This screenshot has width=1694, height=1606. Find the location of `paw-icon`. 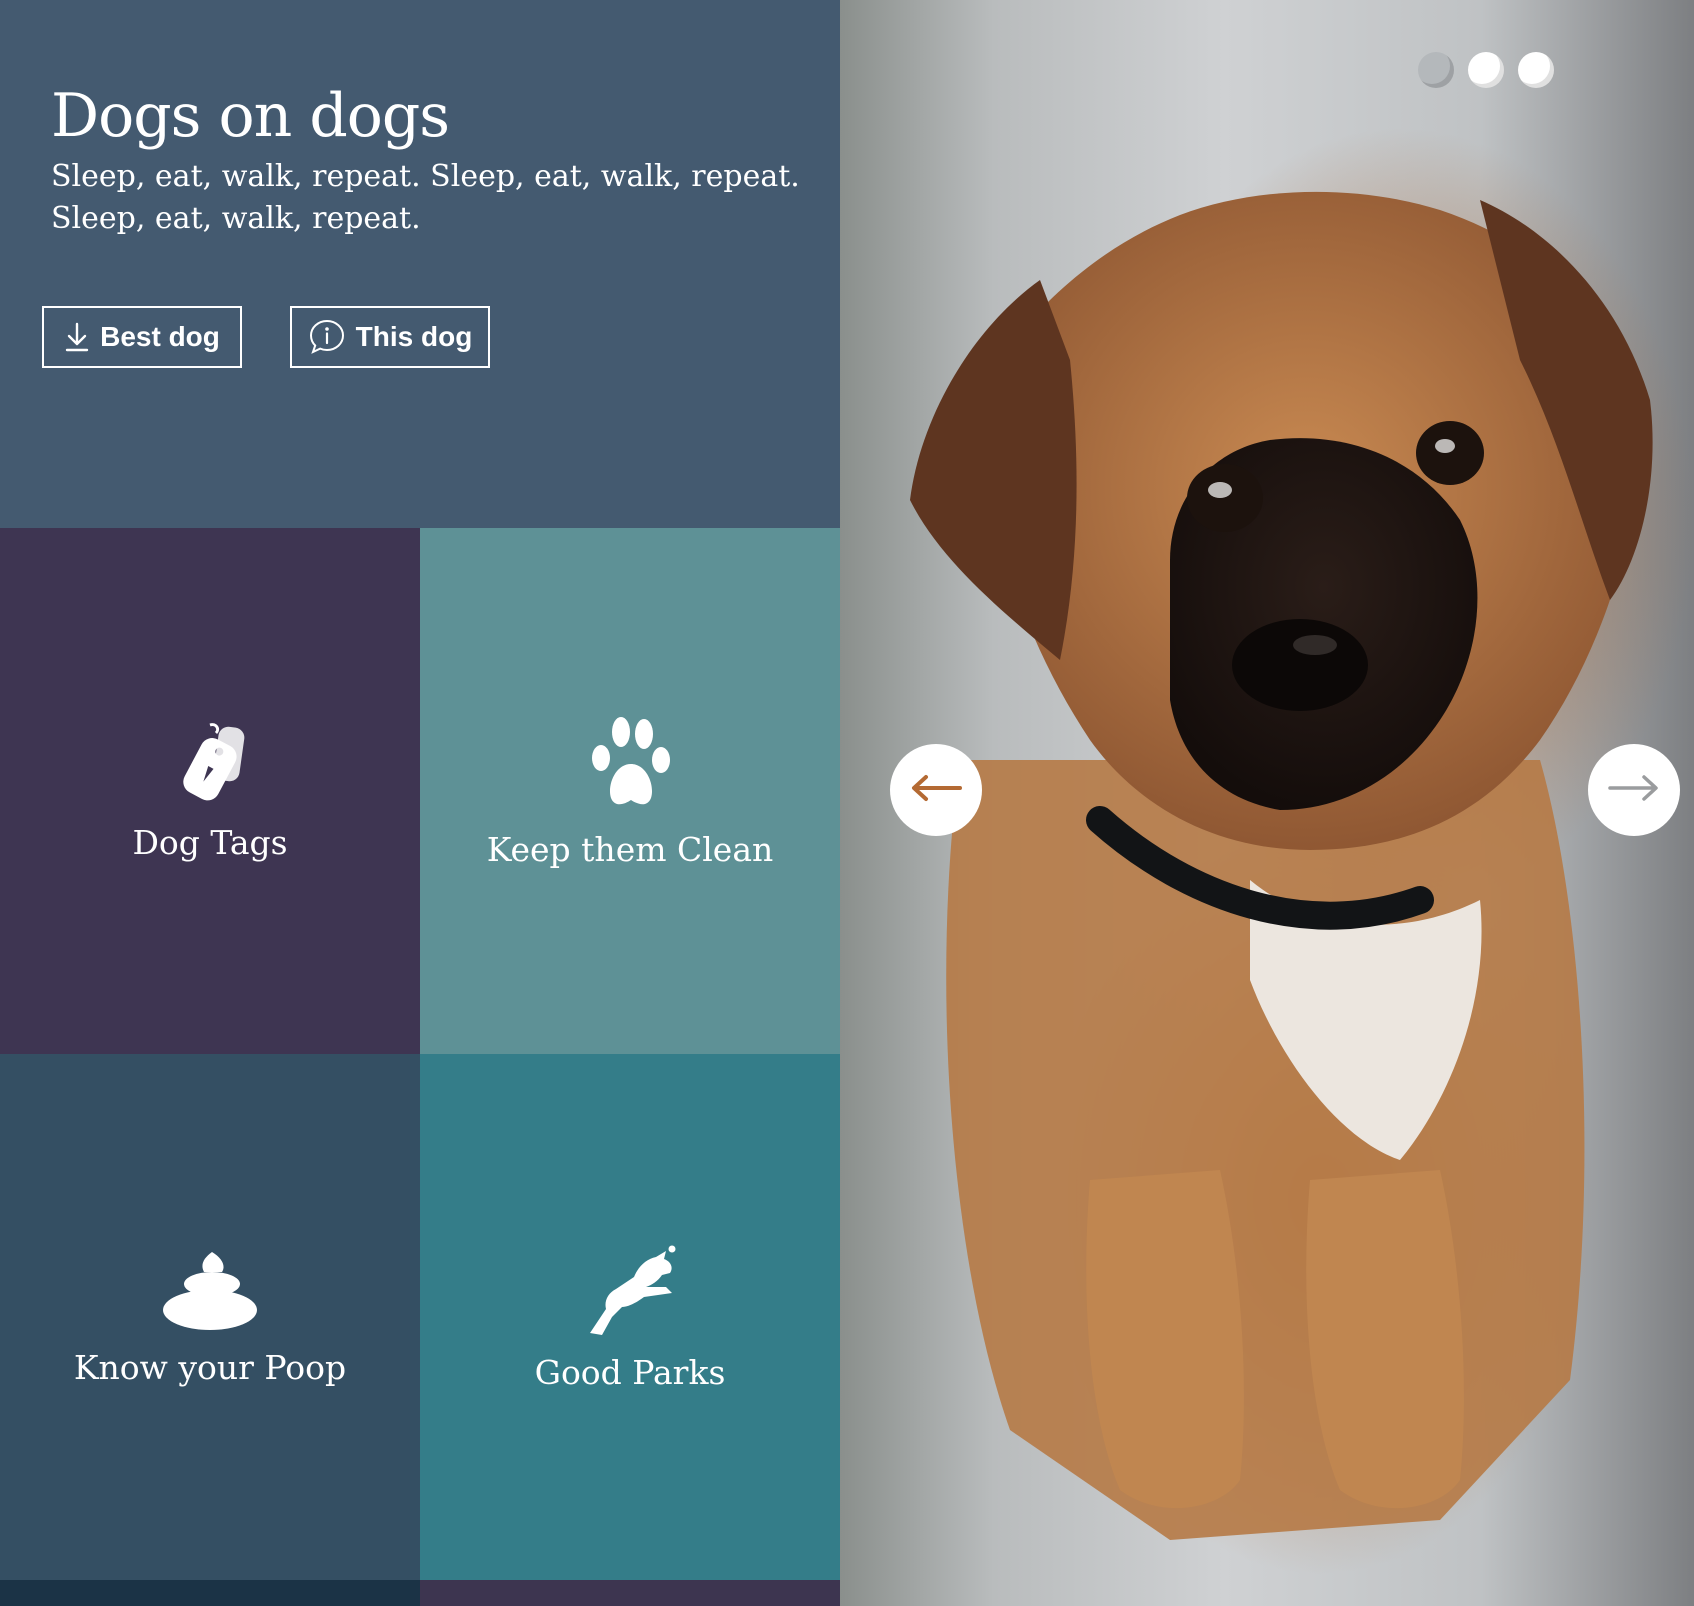

paw-icon is located at coordinates (630, 764).